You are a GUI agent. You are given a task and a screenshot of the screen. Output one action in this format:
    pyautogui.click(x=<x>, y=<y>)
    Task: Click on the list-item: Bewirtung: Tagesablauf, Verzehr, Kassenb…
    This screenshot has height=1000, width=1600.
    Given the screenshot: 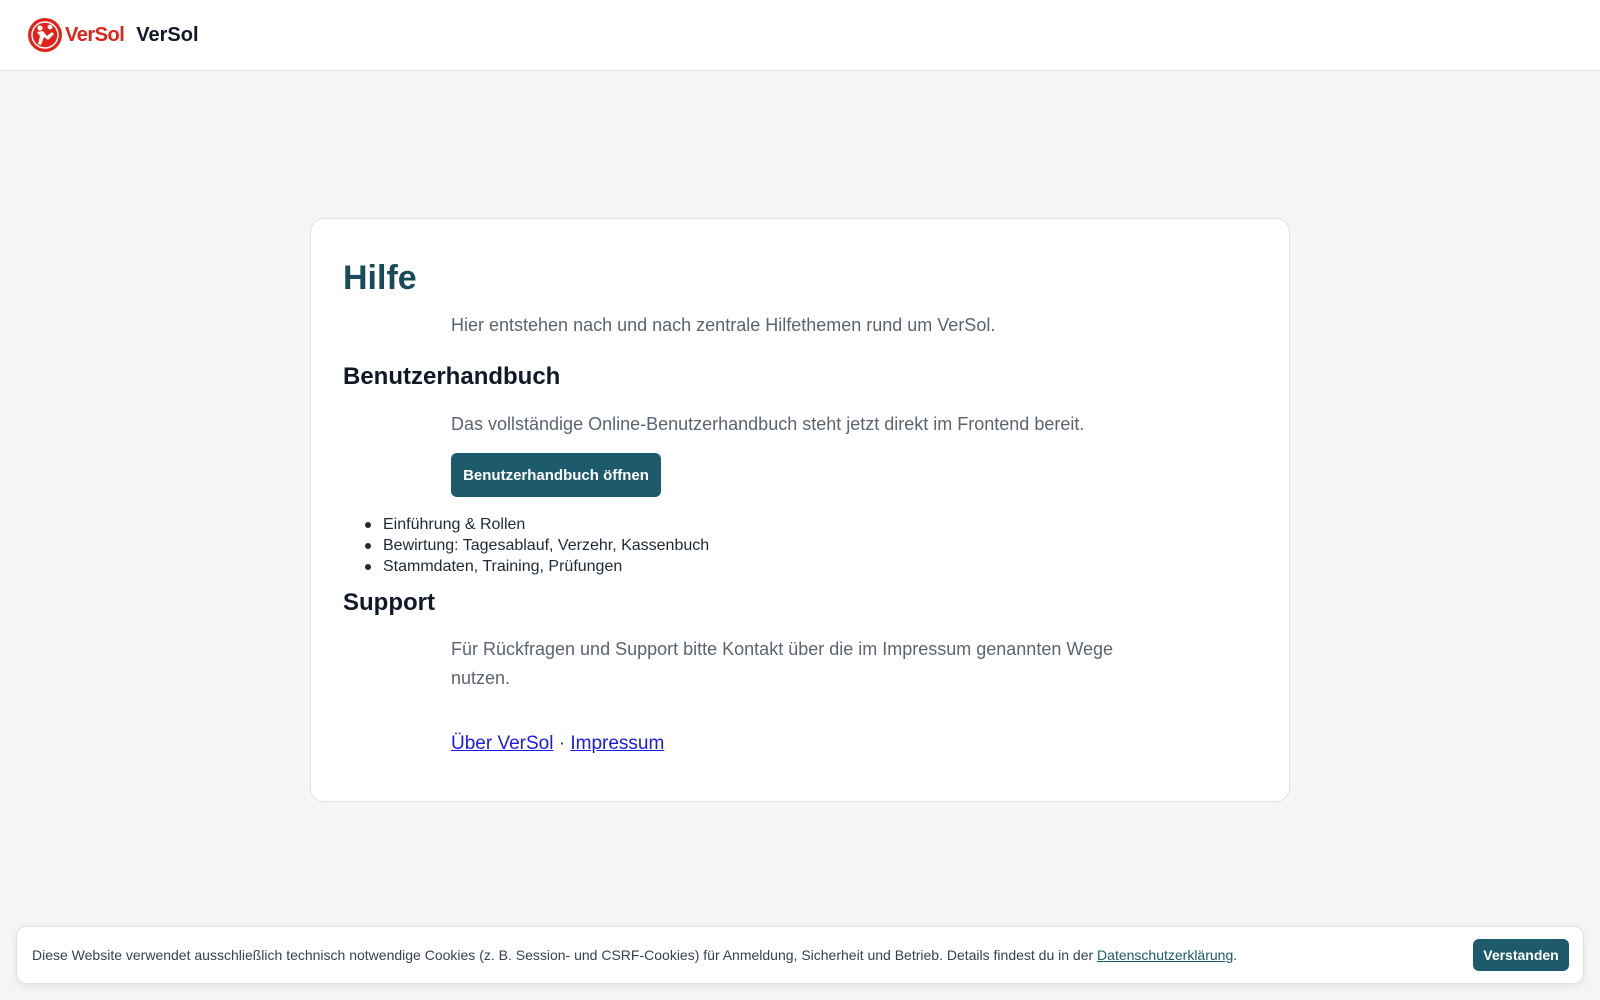 What is the action you would take?
    pyautogui.click(x=530, y=545)
    